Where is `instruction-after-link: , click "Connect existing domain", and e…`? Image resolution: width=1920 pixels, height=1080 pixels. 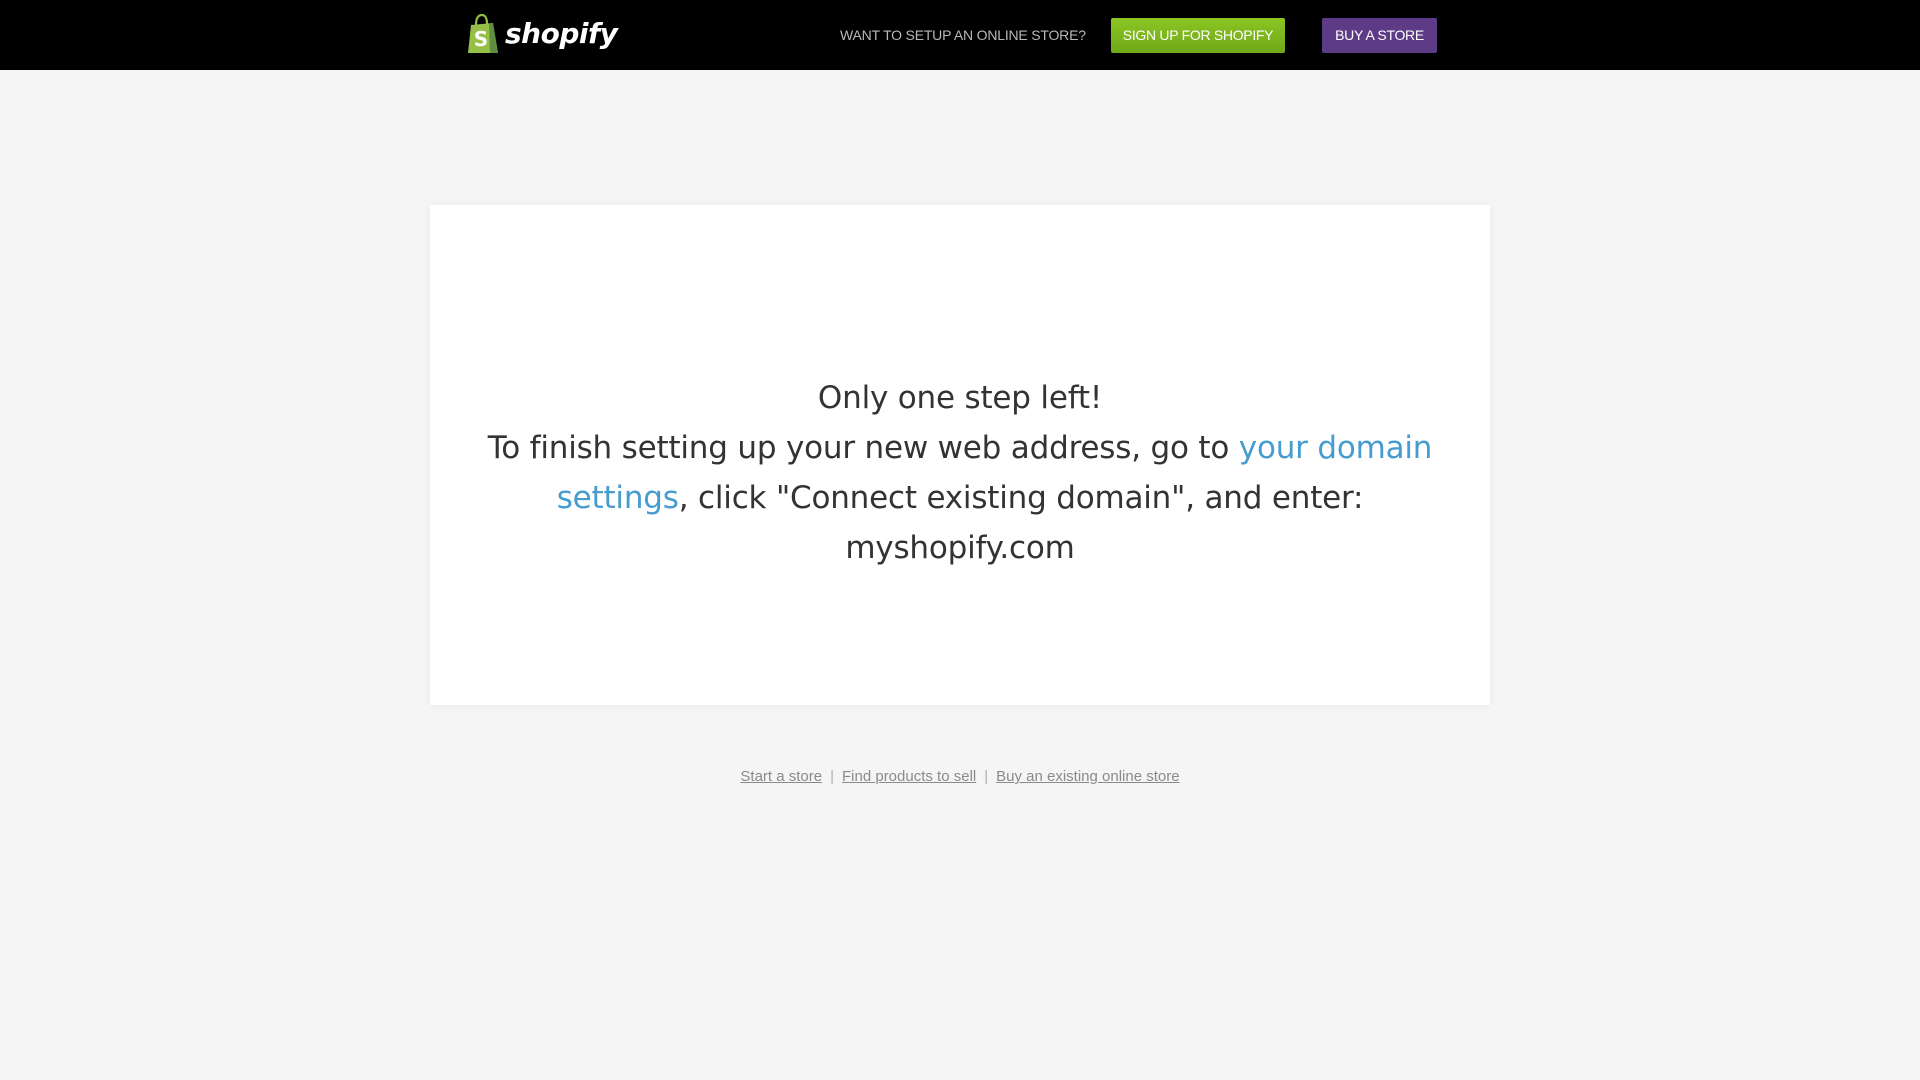 instruction-after-link: , click "Connect existing domain", and e… is located at coordinates (1021, 523).